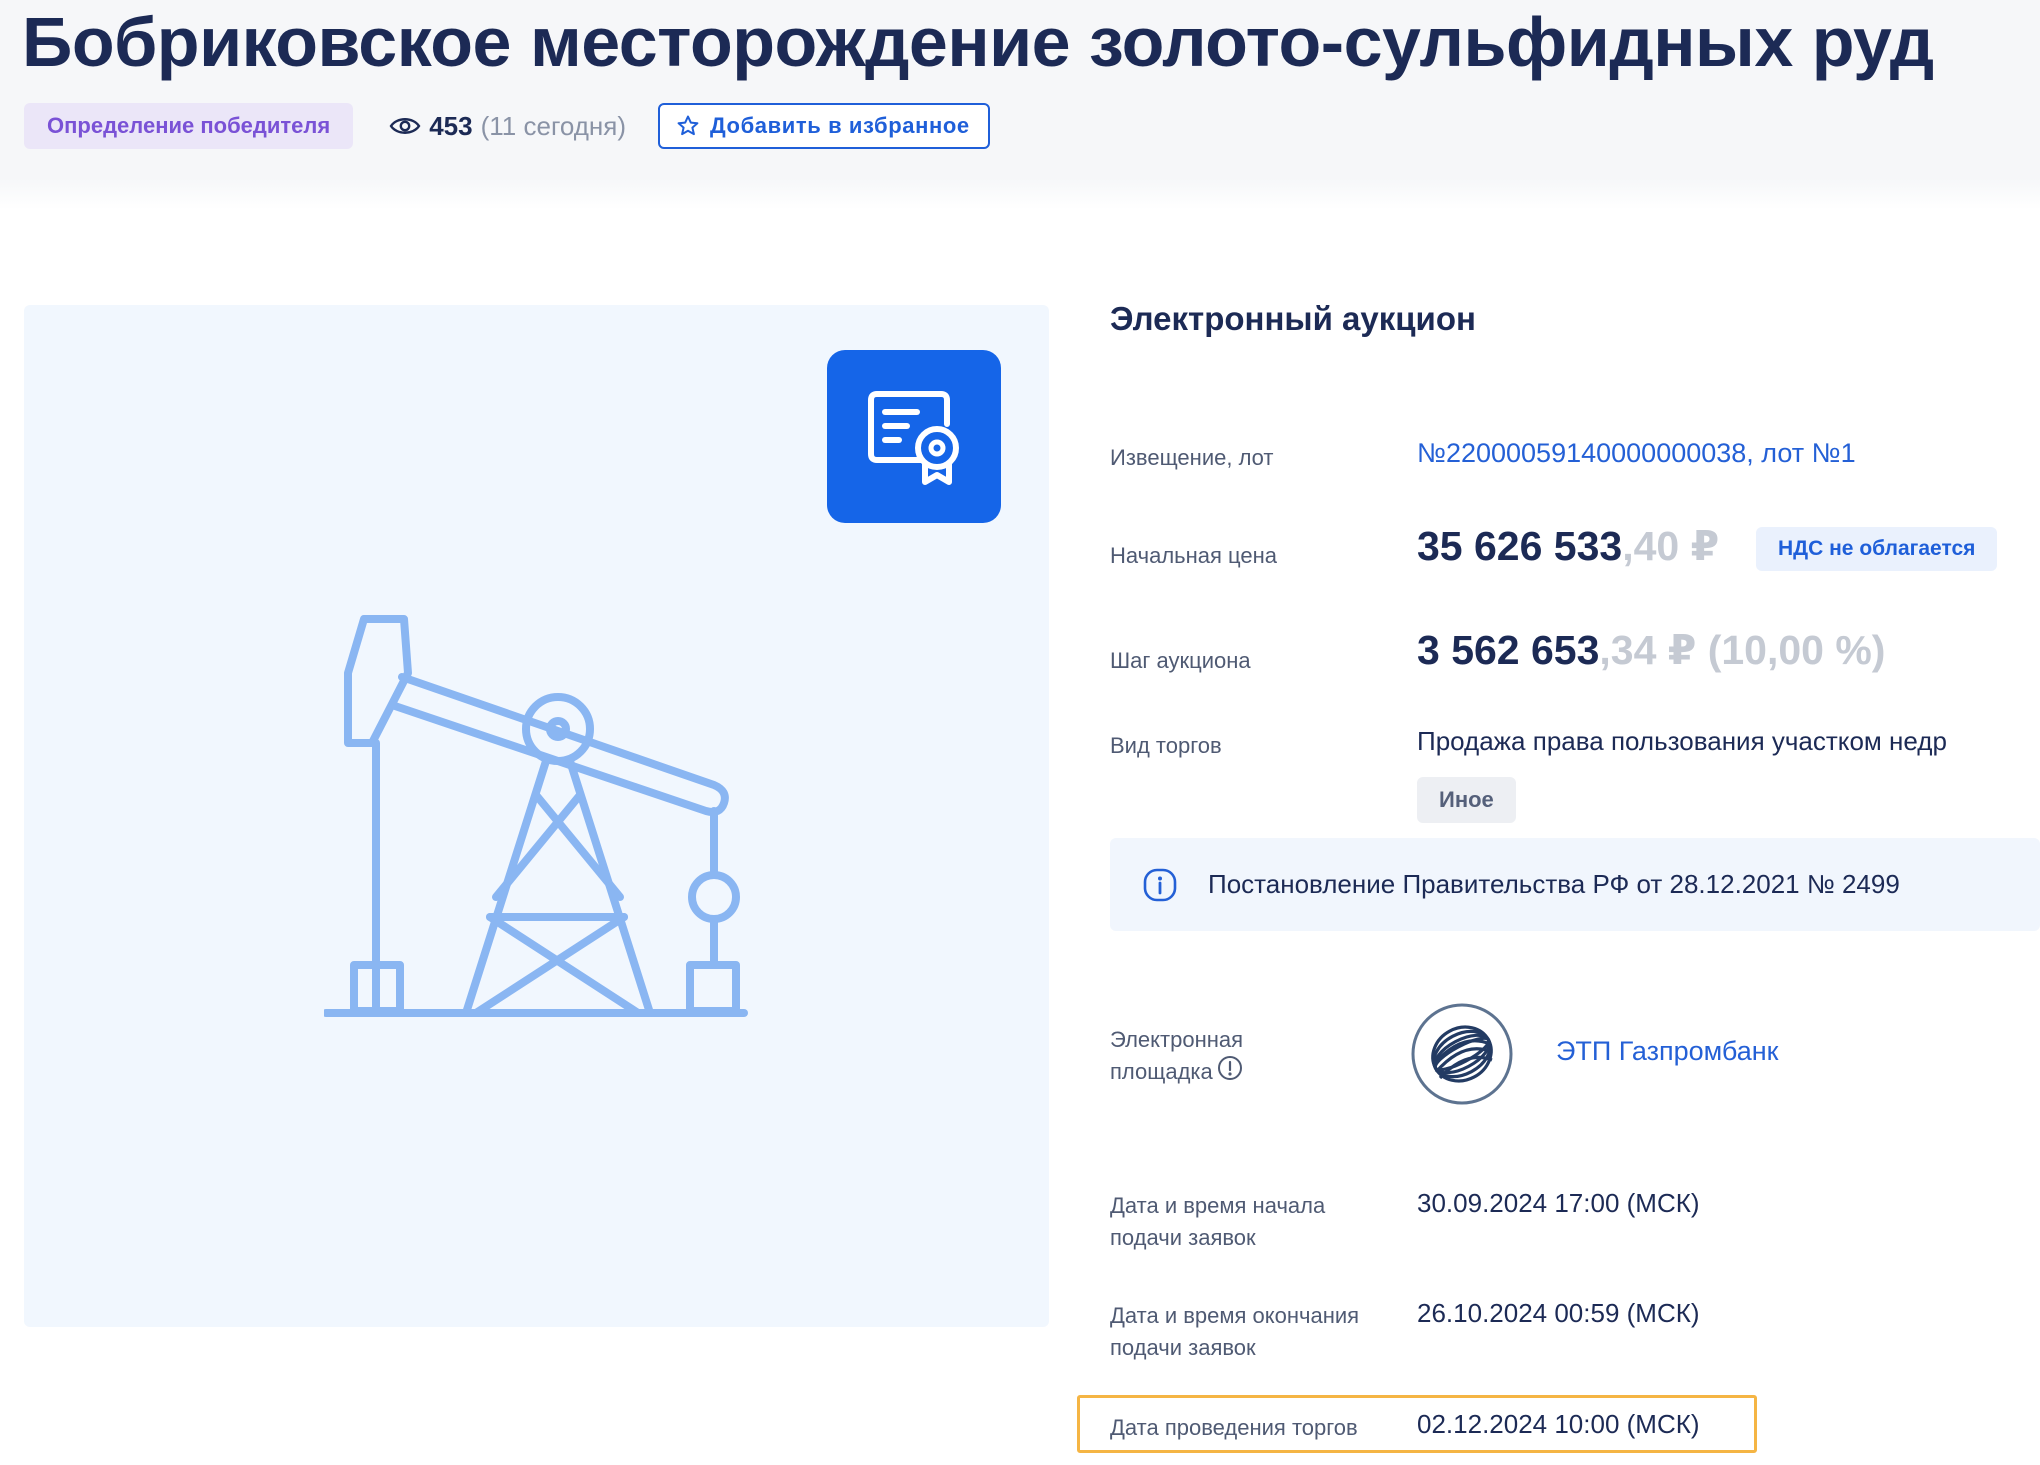 This screenshot has height=1465, width=2040. What do you see at coordinates (1161, 1071) in the screenshot?
I see `platform-label-line2: площадка` at bounding box center [1161, 1071].